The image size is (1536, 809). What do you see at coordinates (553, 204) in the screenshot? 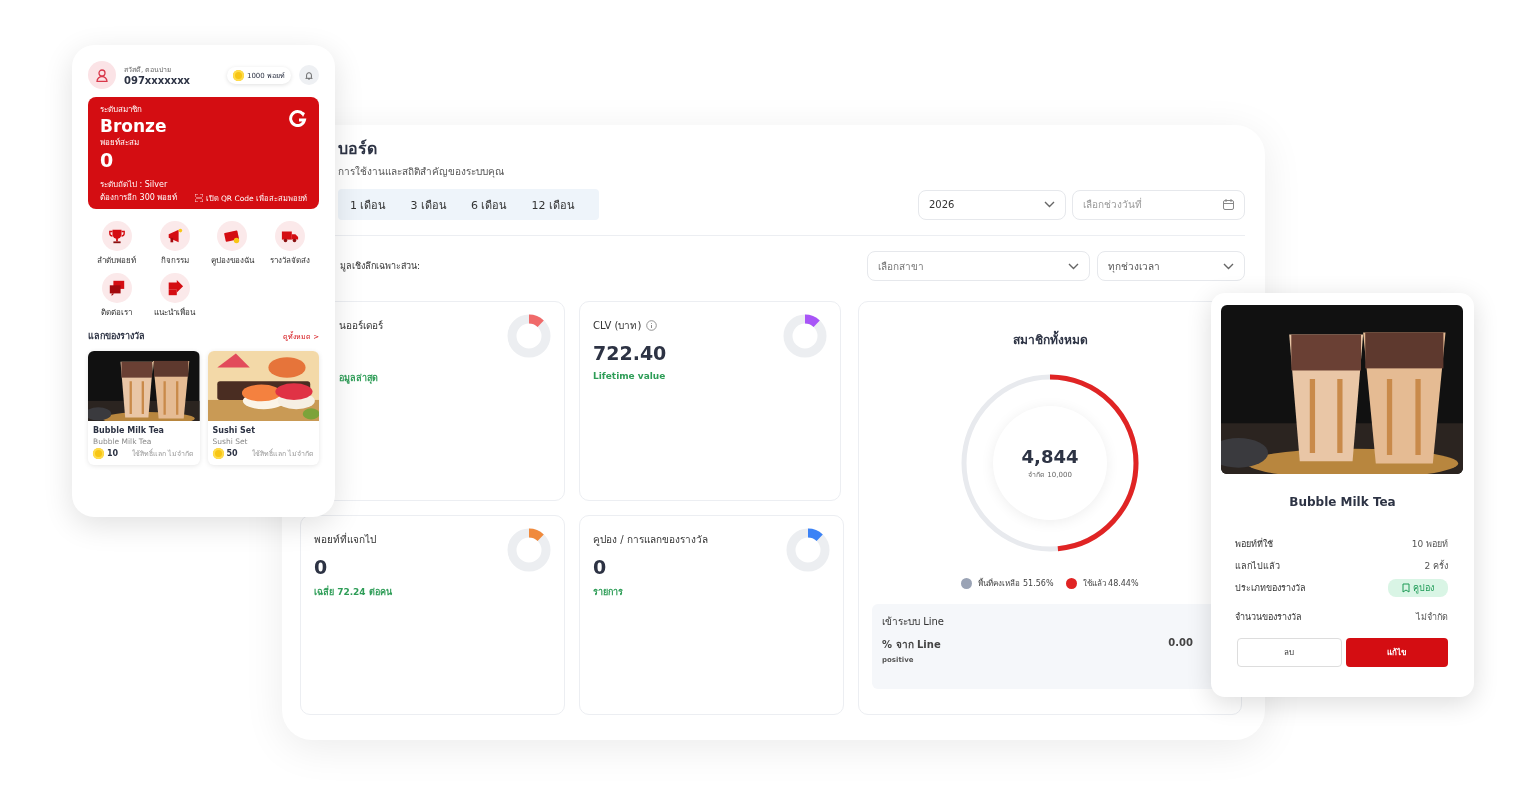
I see `period-tab: 12 เดือน` at bounding box center [553, 204].